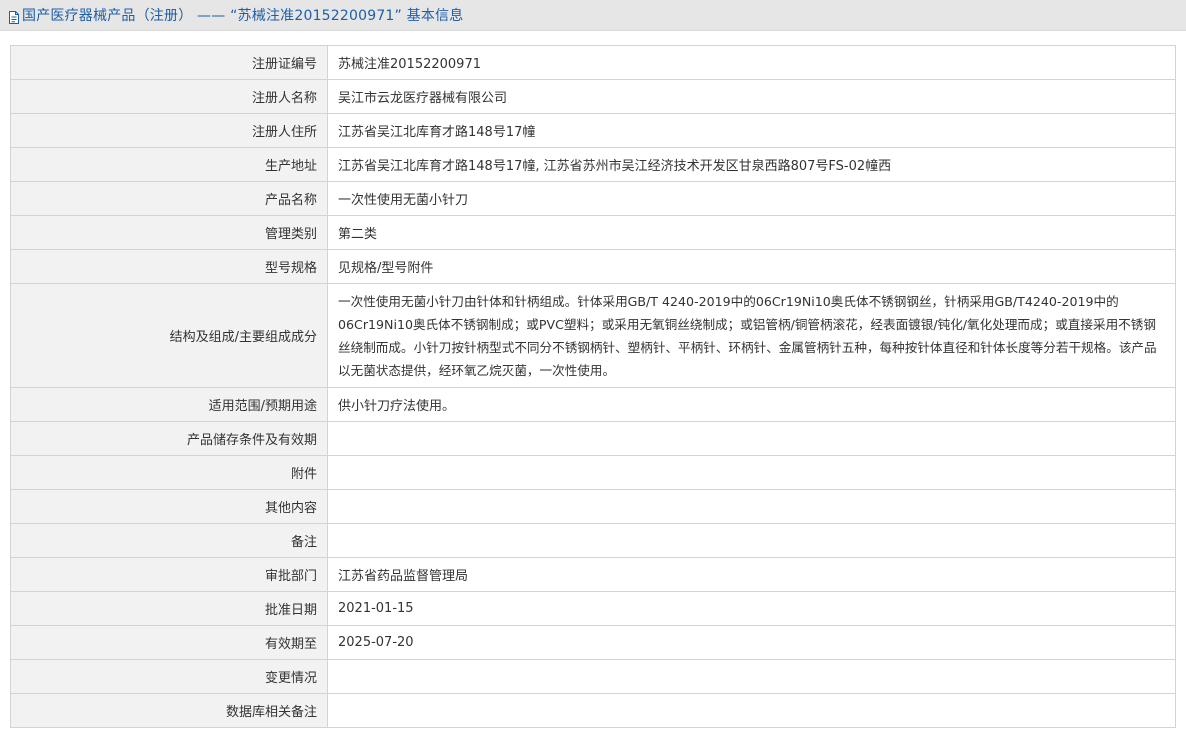 This screenshot has width=1186, height=733. I want to click on table-row-other-content: 其他内容, so click(593, 506).